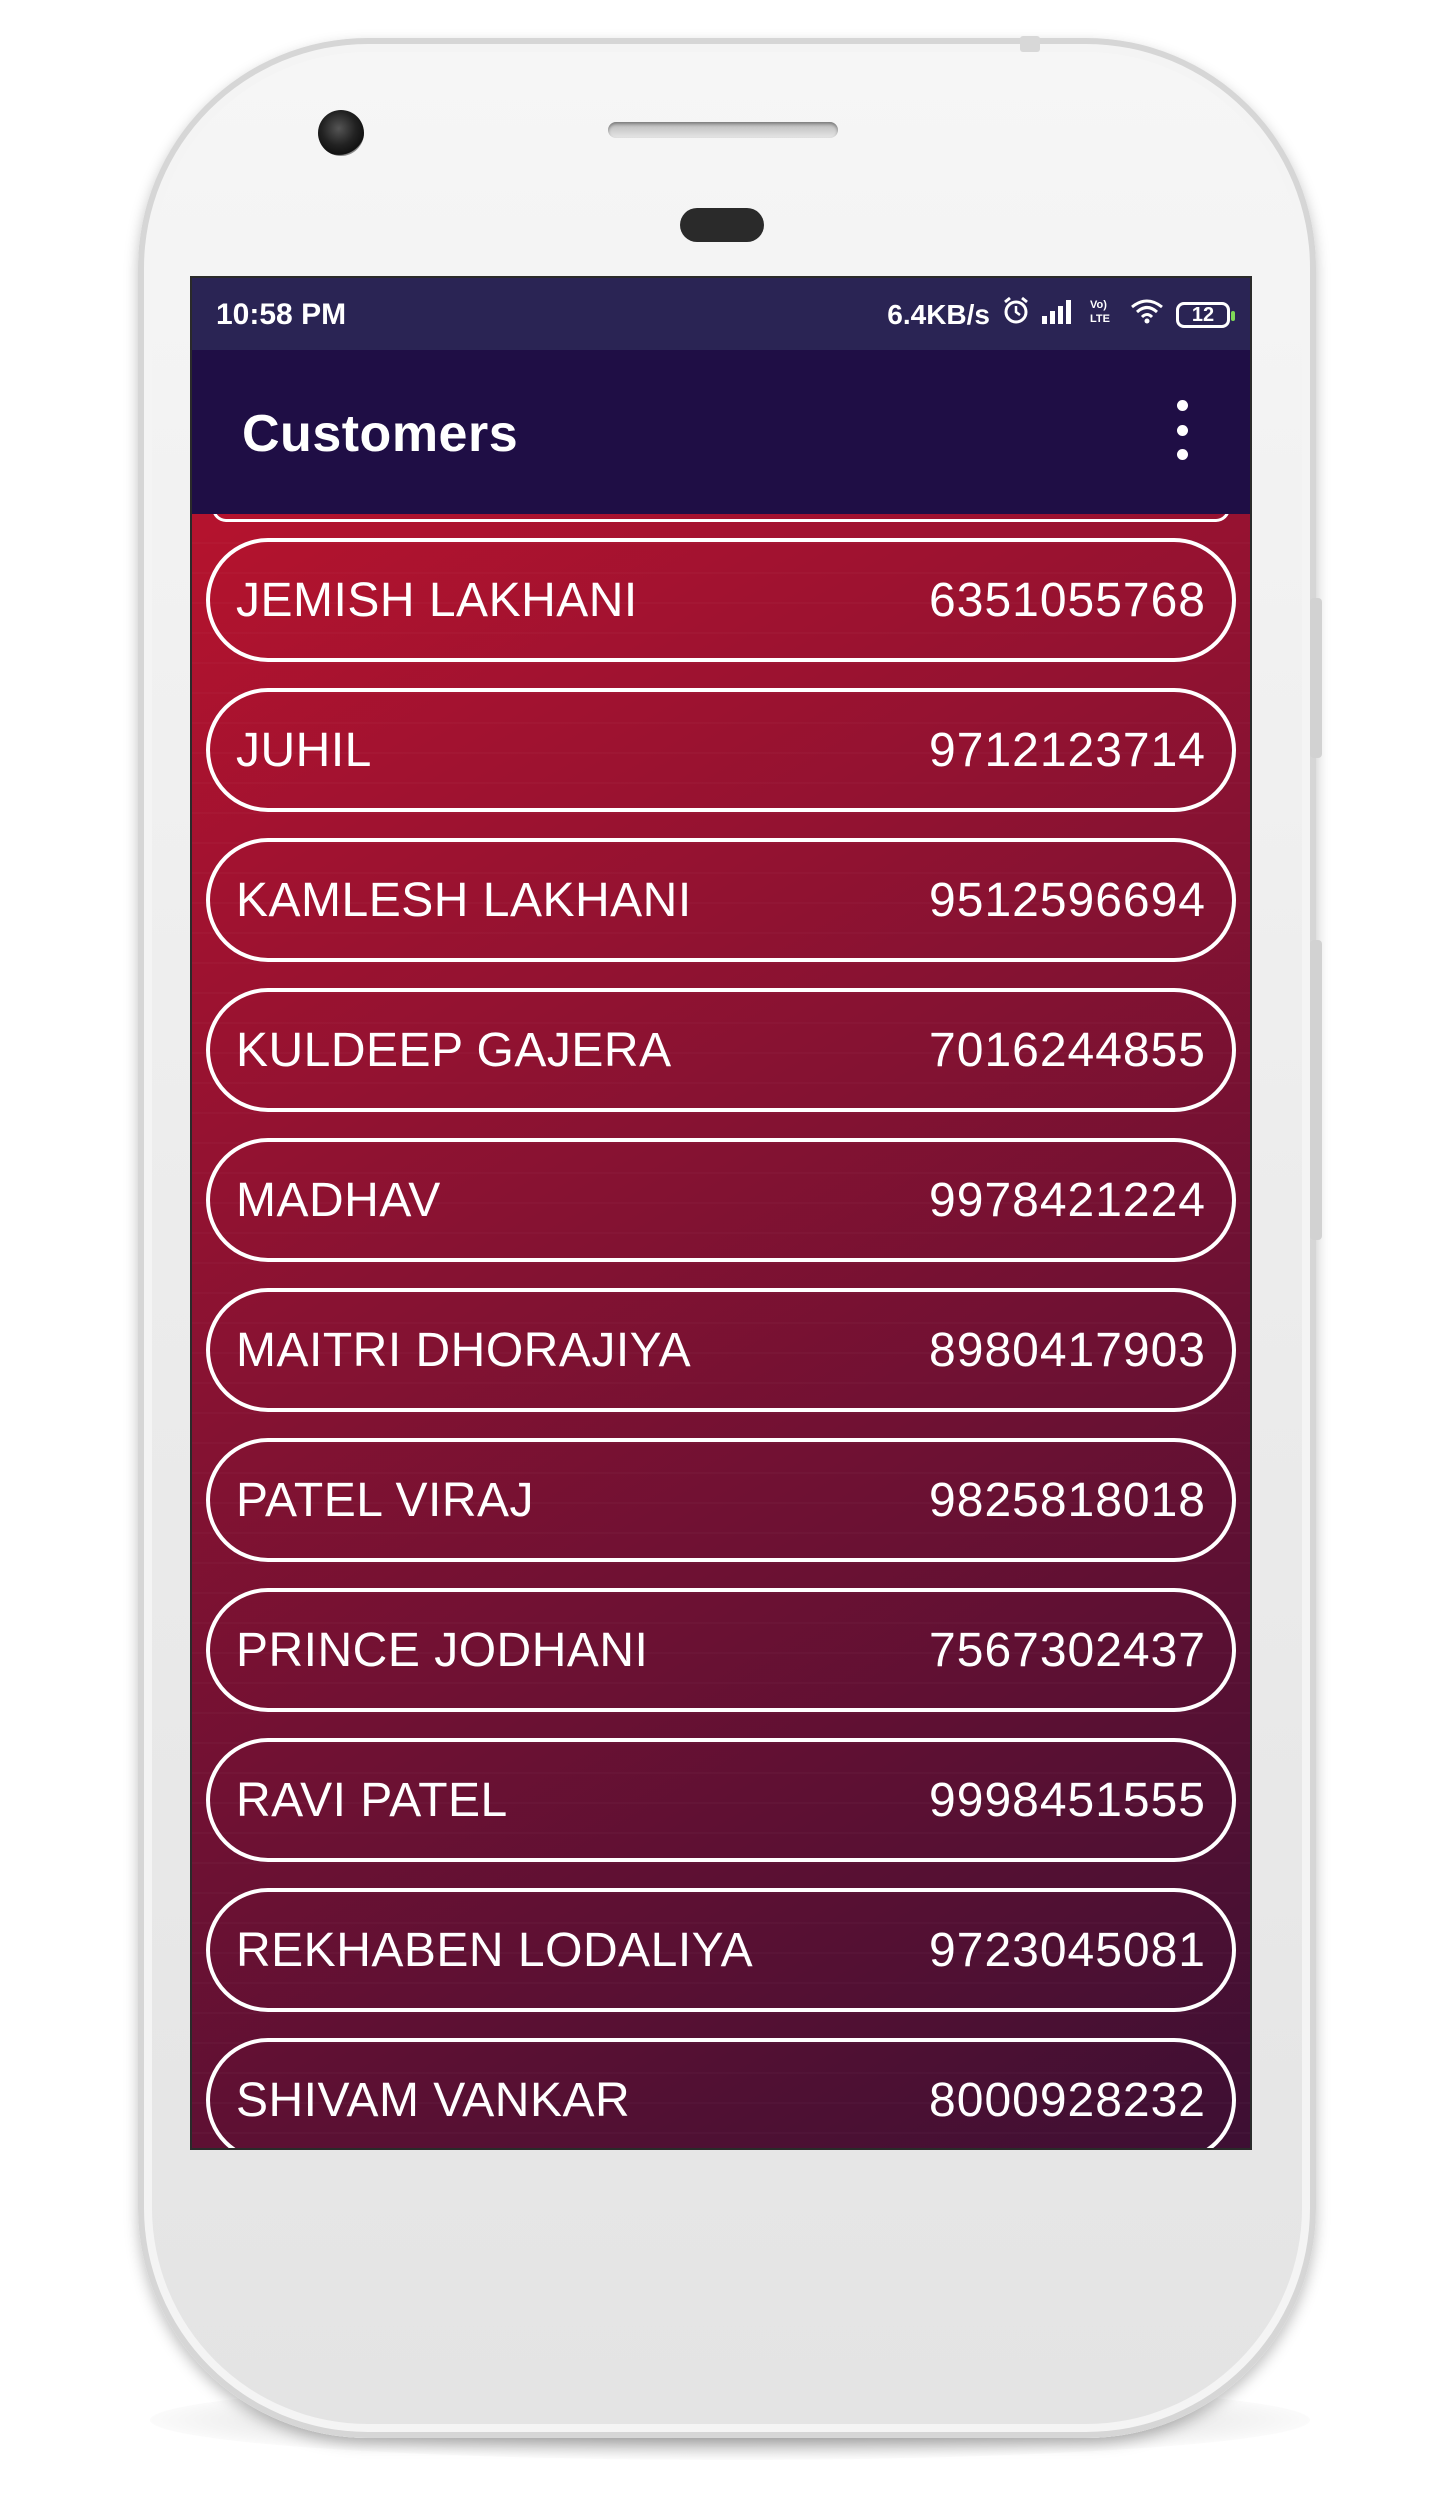  I want to click on customer-row: JEMISH LAKHANI 6351055768, so click(721, 600).